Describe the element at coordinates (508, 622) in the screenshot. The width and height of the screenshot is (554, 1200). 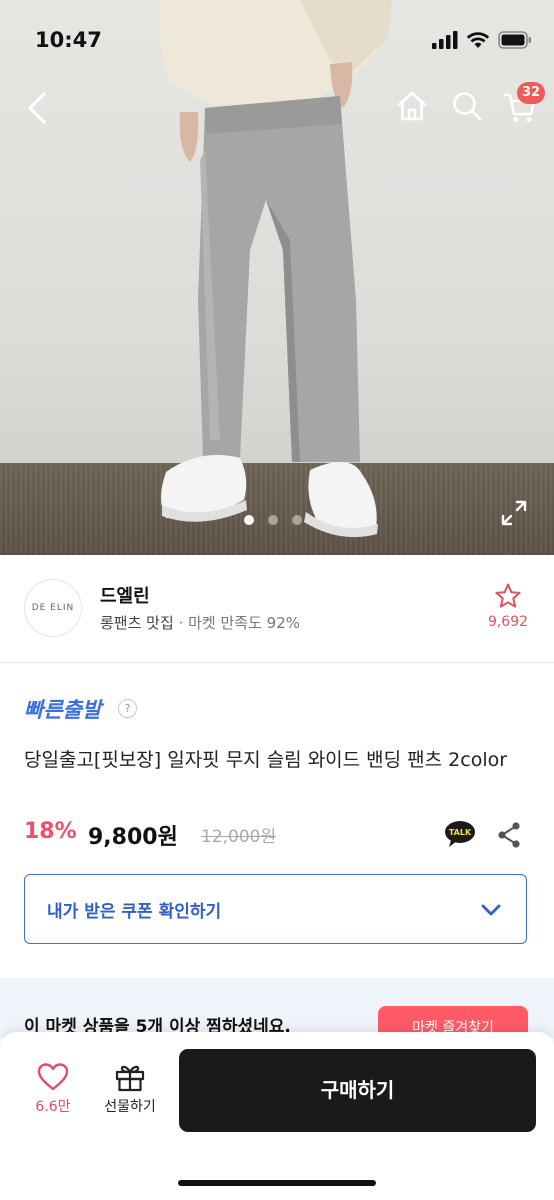
I see `shop-favorite-count: 9,692` at that location.